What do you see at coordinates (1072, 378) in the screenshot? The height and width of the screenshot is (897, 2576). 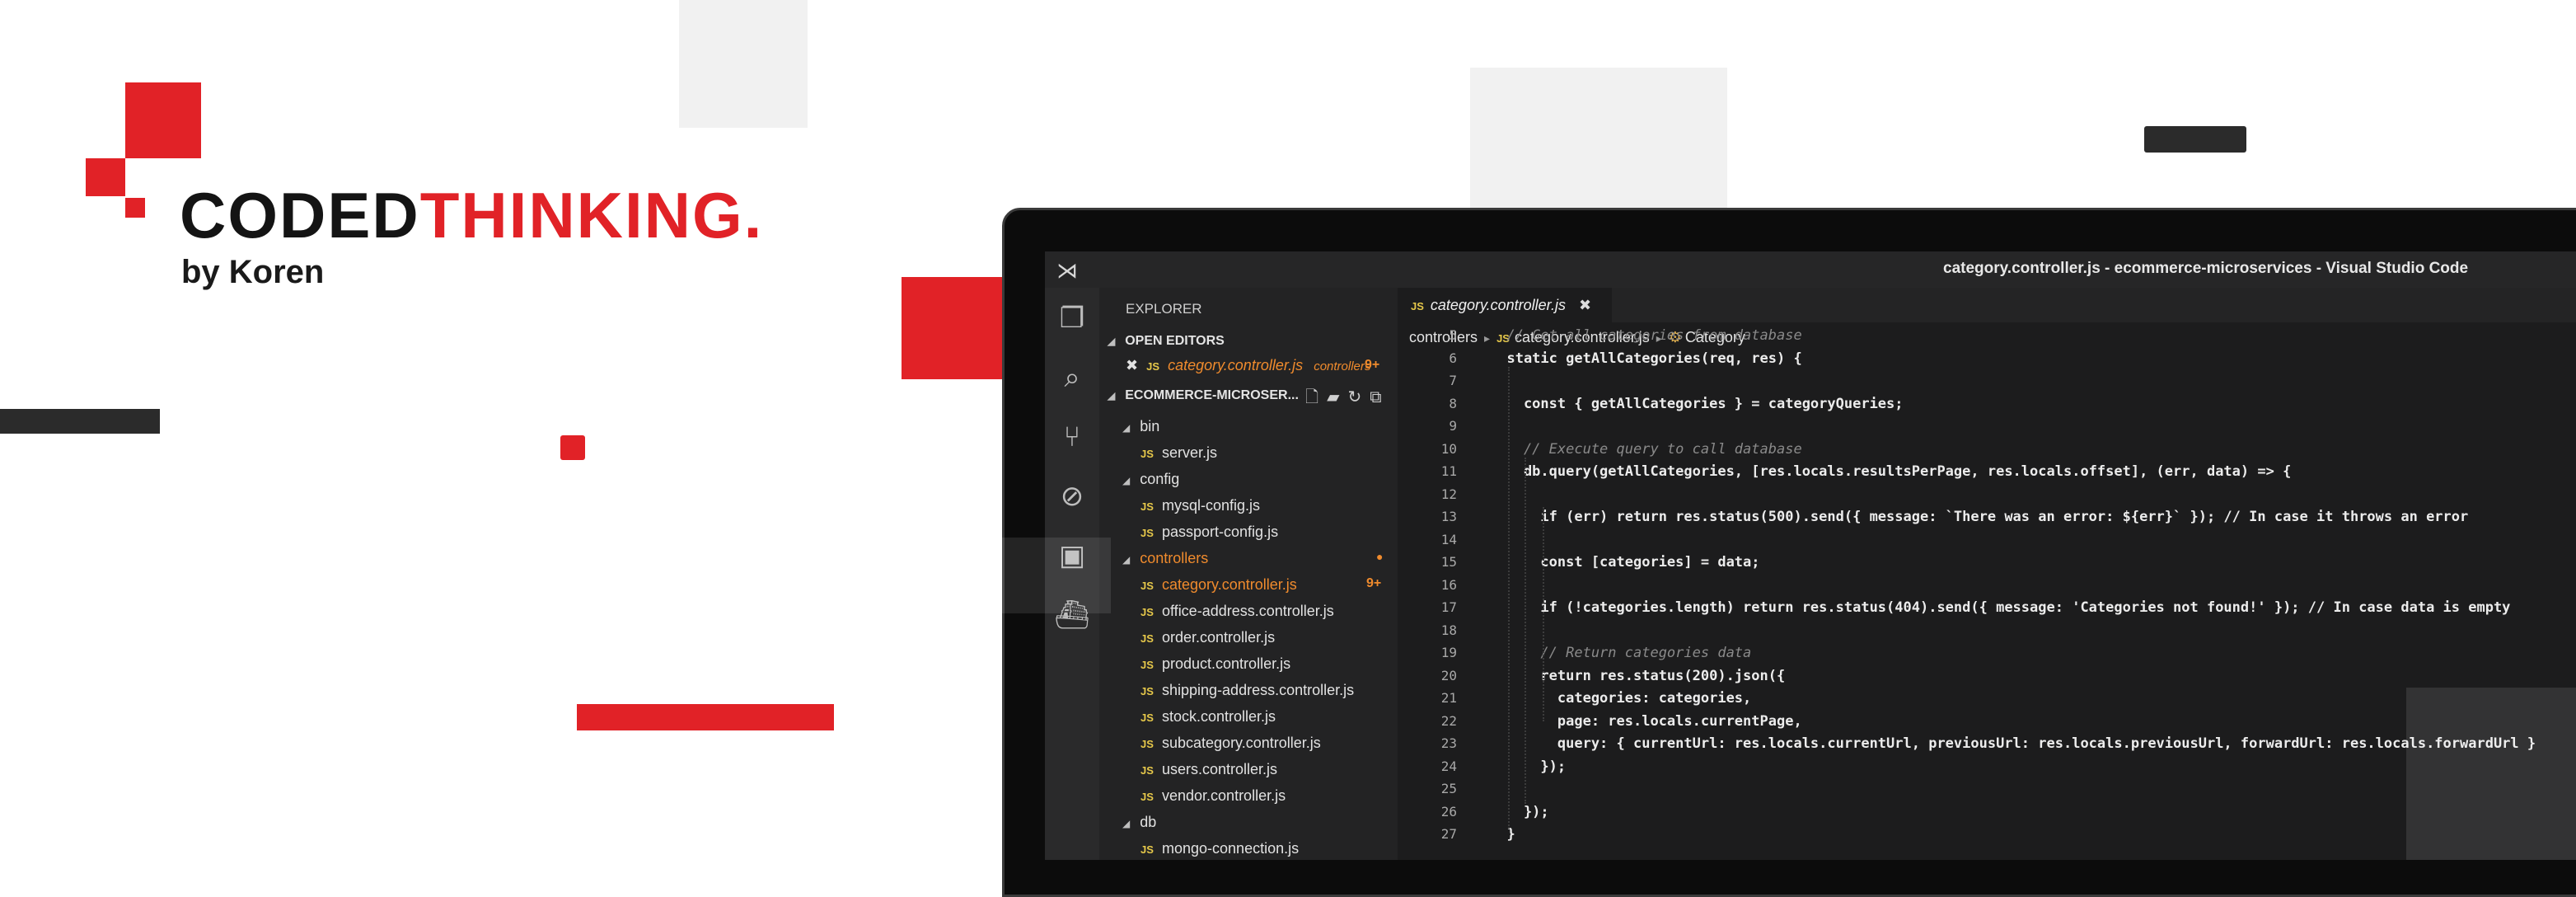 I see `search-icon: ⌕` at bounding box center [1072, 378].